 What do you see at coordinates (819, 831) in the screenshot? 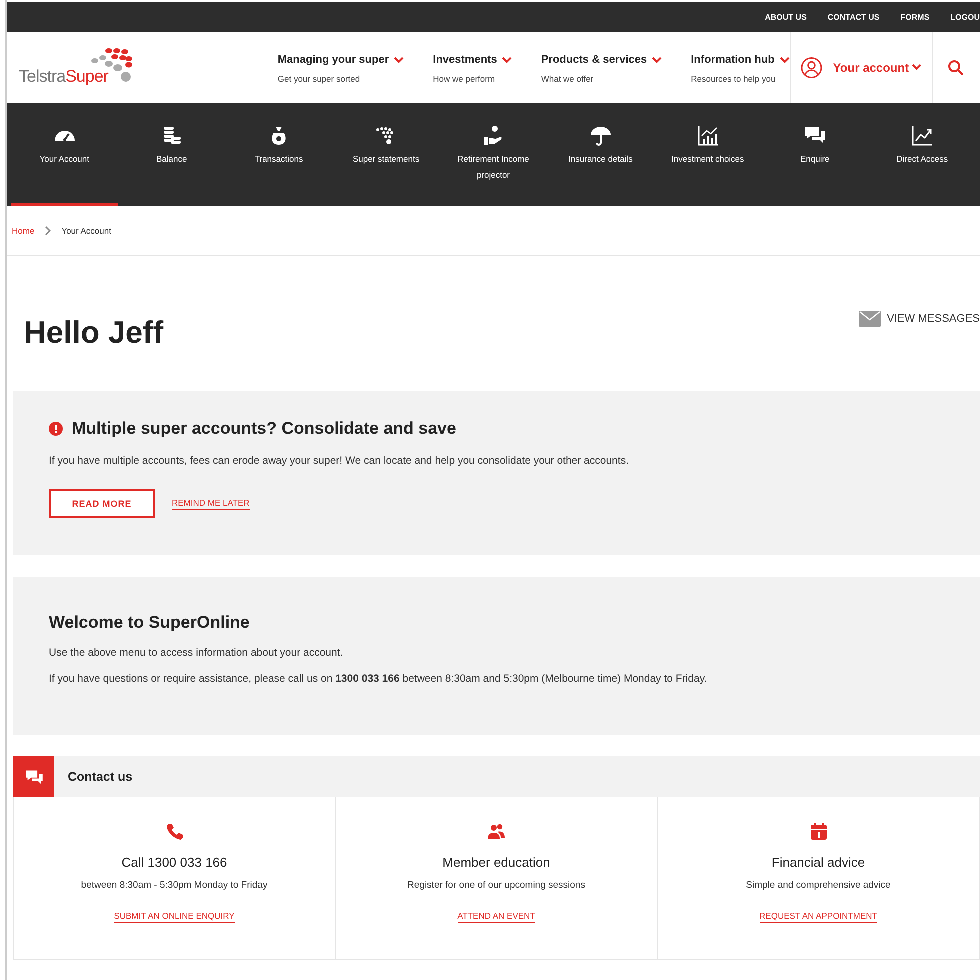
I see `calendar-icon` at bounding box center [819, 831].